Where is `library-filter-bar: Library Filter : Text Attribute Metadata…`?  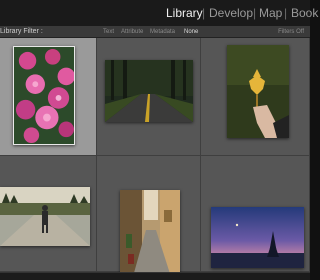
library-filter-bar: Library Filter : Text Attribute Metadata… is located at coordinates (155, 32).